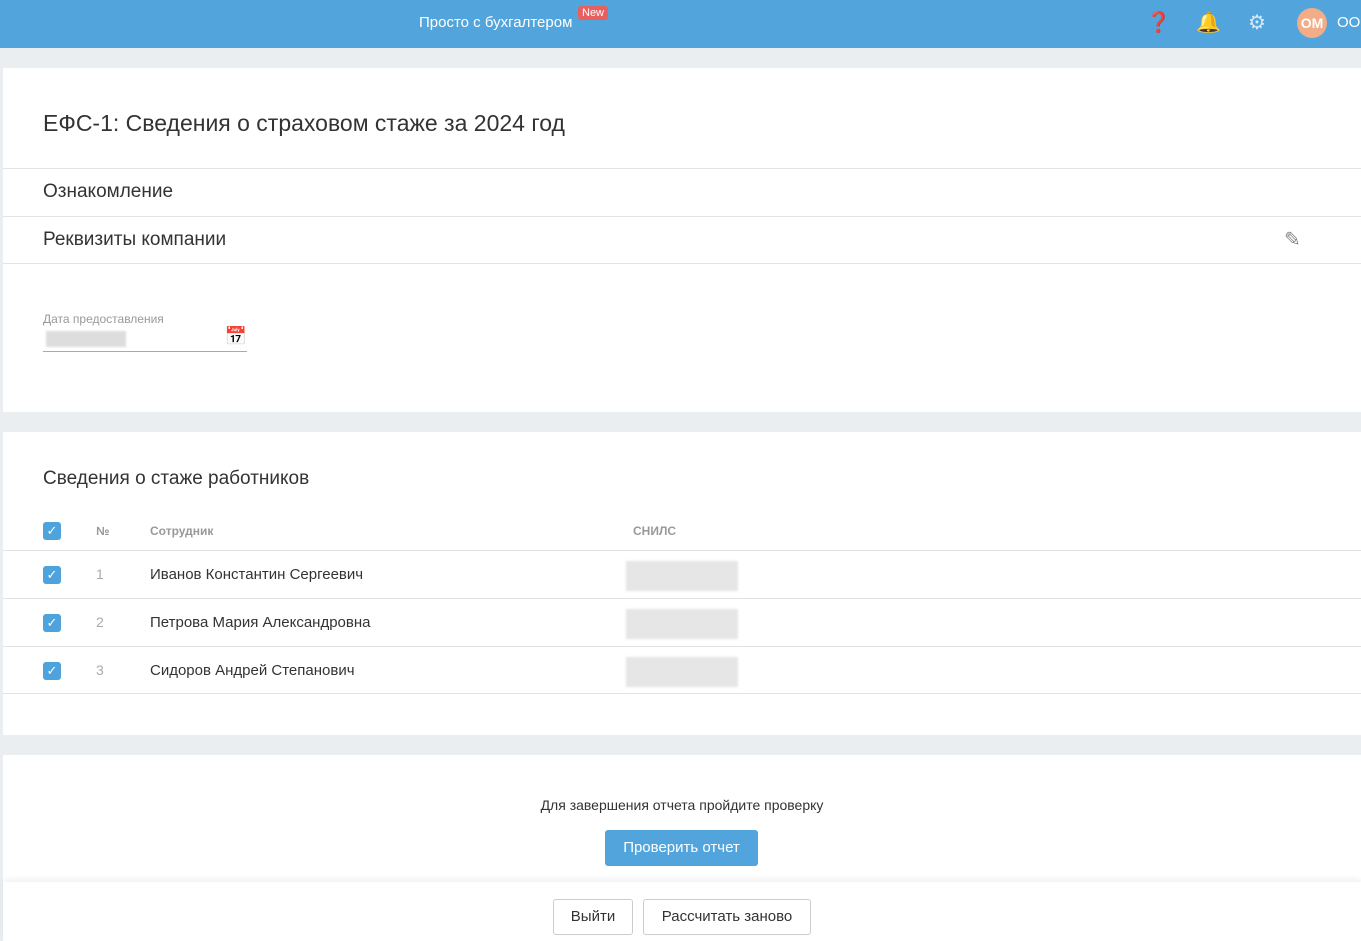 Image resolution: width=1361 pixels, height=941 pixels. Describe the element at coordinates (680, 24) in the screenshot. I see `top-bar: Просто с бухгалтером New ❓ 🔔 ⚙ ОМ ООО` at that location.